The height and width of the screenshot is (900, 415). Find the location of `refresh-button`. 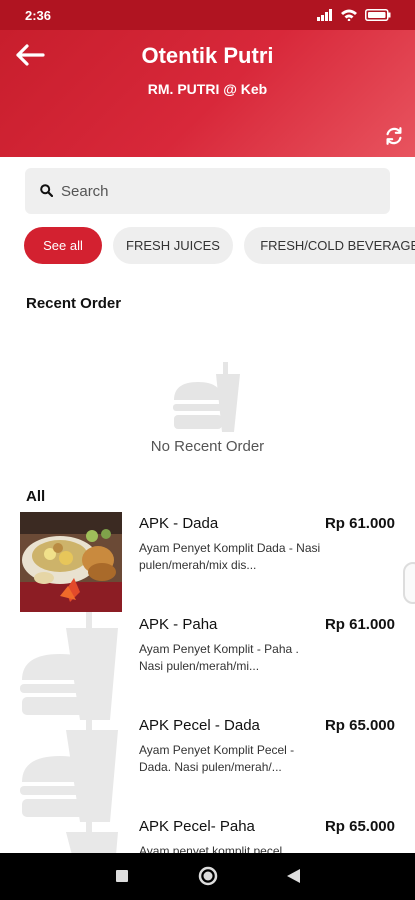

refresh-button is located at coordinates (394, 136).